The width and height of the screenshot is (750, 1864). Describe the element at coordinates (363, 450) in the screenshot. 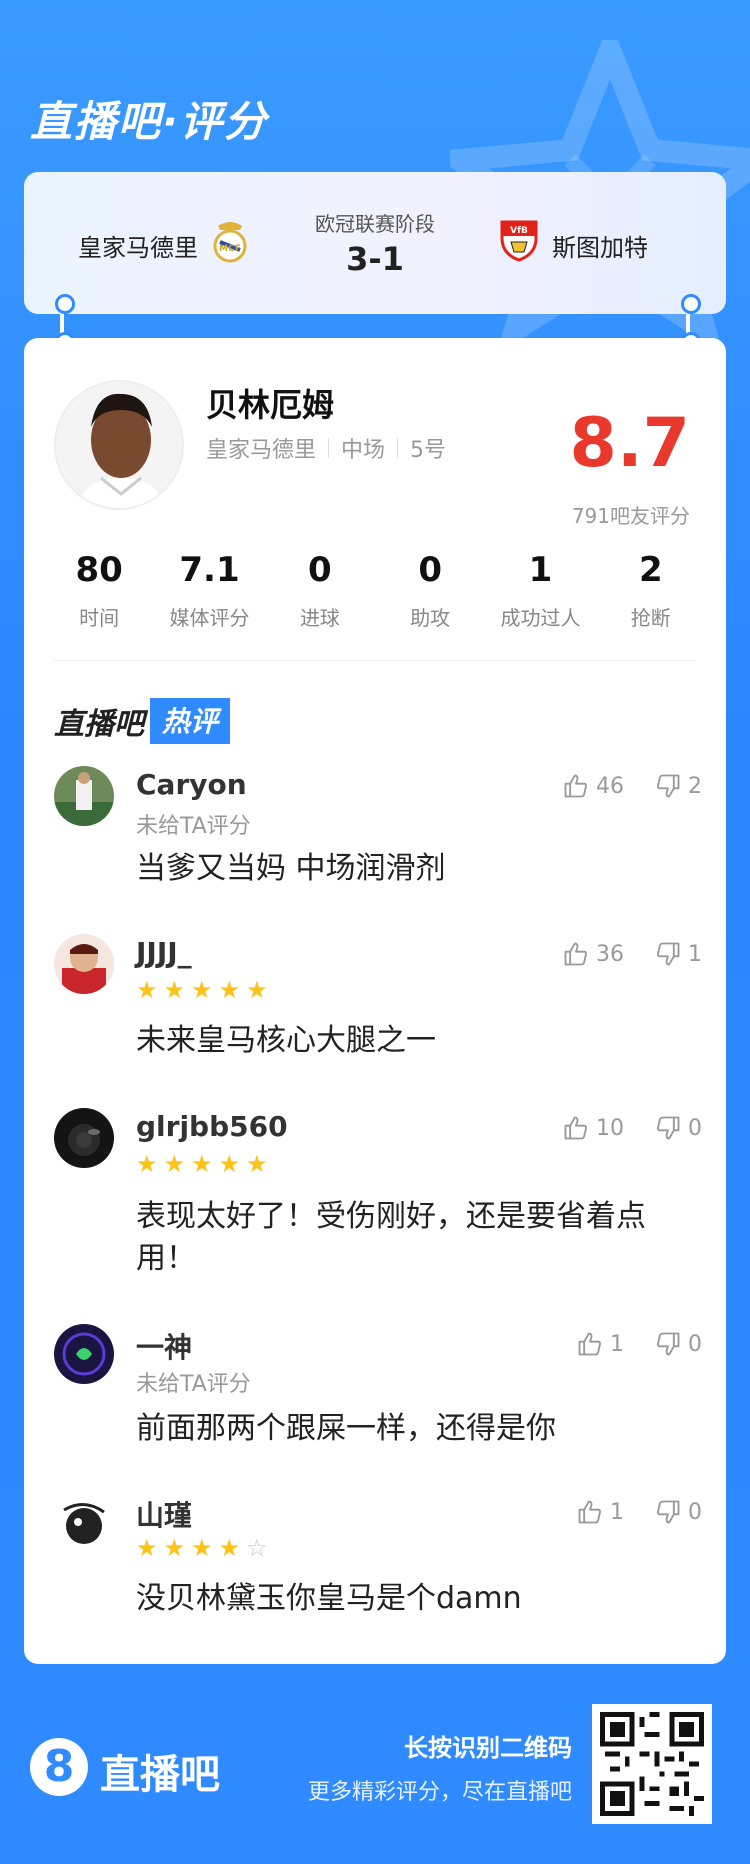

I see `player-position: 中场` at that location.